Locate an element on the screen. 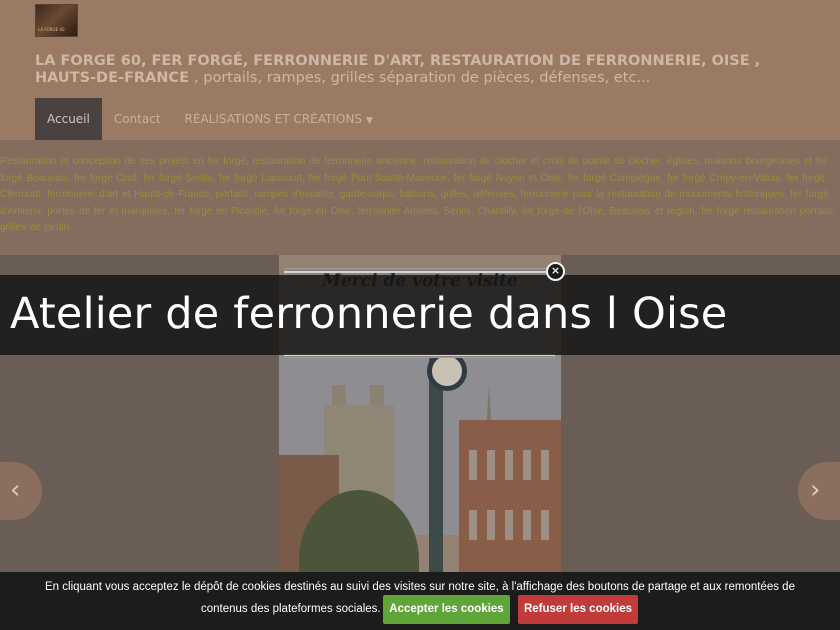 This screenshot has width=840, height=630. nav-item-label: RÉALISATIONS ET CRÉATIONS is located at coordinates (273, 119).